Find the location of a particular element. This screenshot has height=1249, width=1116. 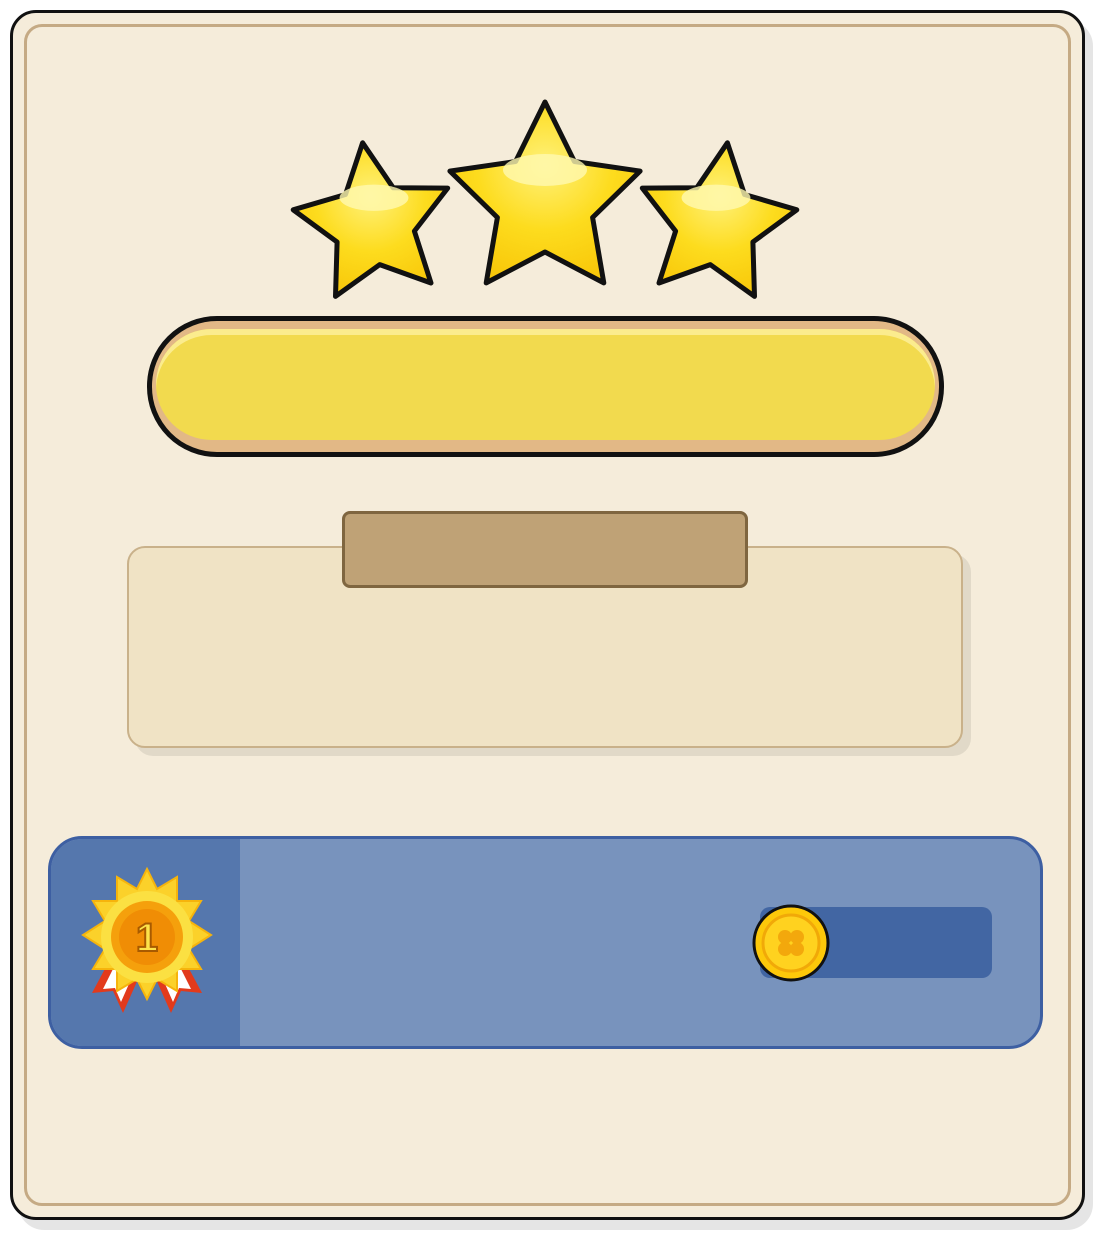

player-name is located at coordinates (501, 942).